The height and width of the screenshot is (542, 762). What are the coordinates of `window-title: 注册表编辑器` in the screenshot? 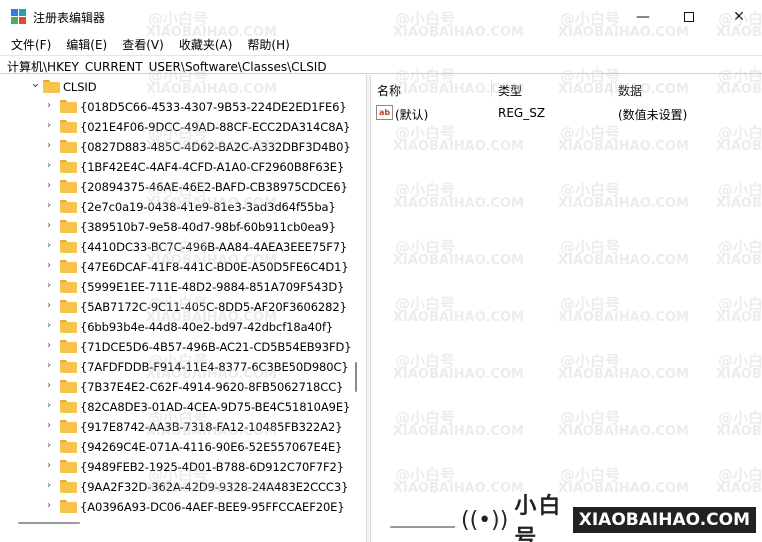 It's located at (69, 18).